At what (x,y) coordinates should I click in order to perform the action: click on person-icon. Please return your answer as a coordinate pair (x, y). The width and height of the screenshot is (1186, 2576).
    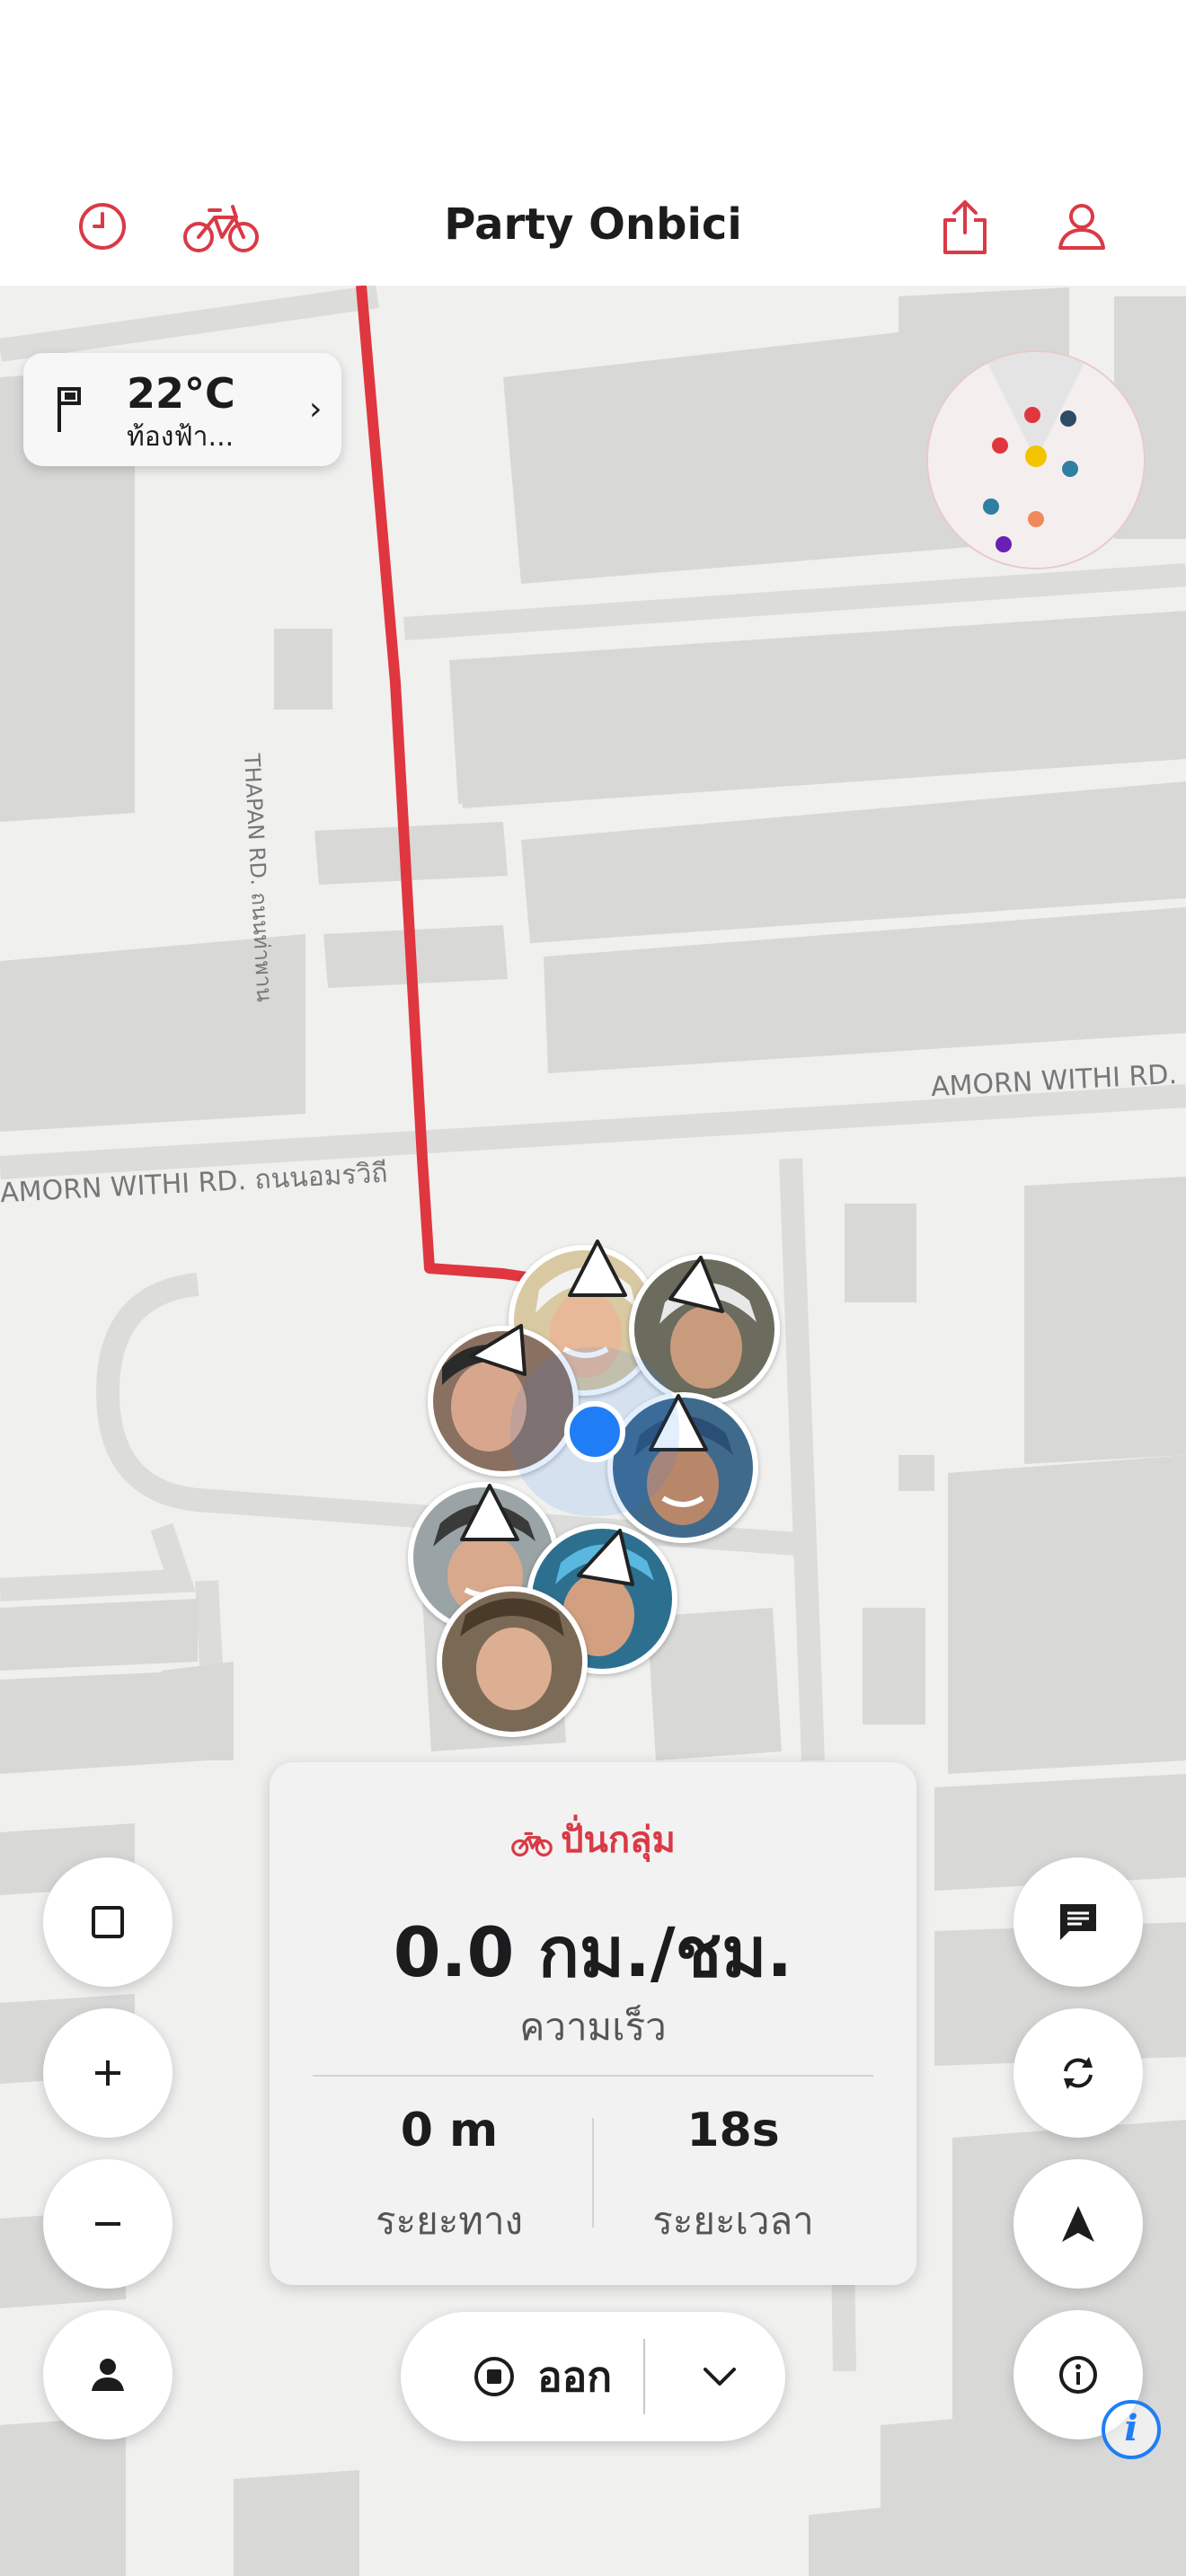
    Looking at the image, I should click on (108, 2375).